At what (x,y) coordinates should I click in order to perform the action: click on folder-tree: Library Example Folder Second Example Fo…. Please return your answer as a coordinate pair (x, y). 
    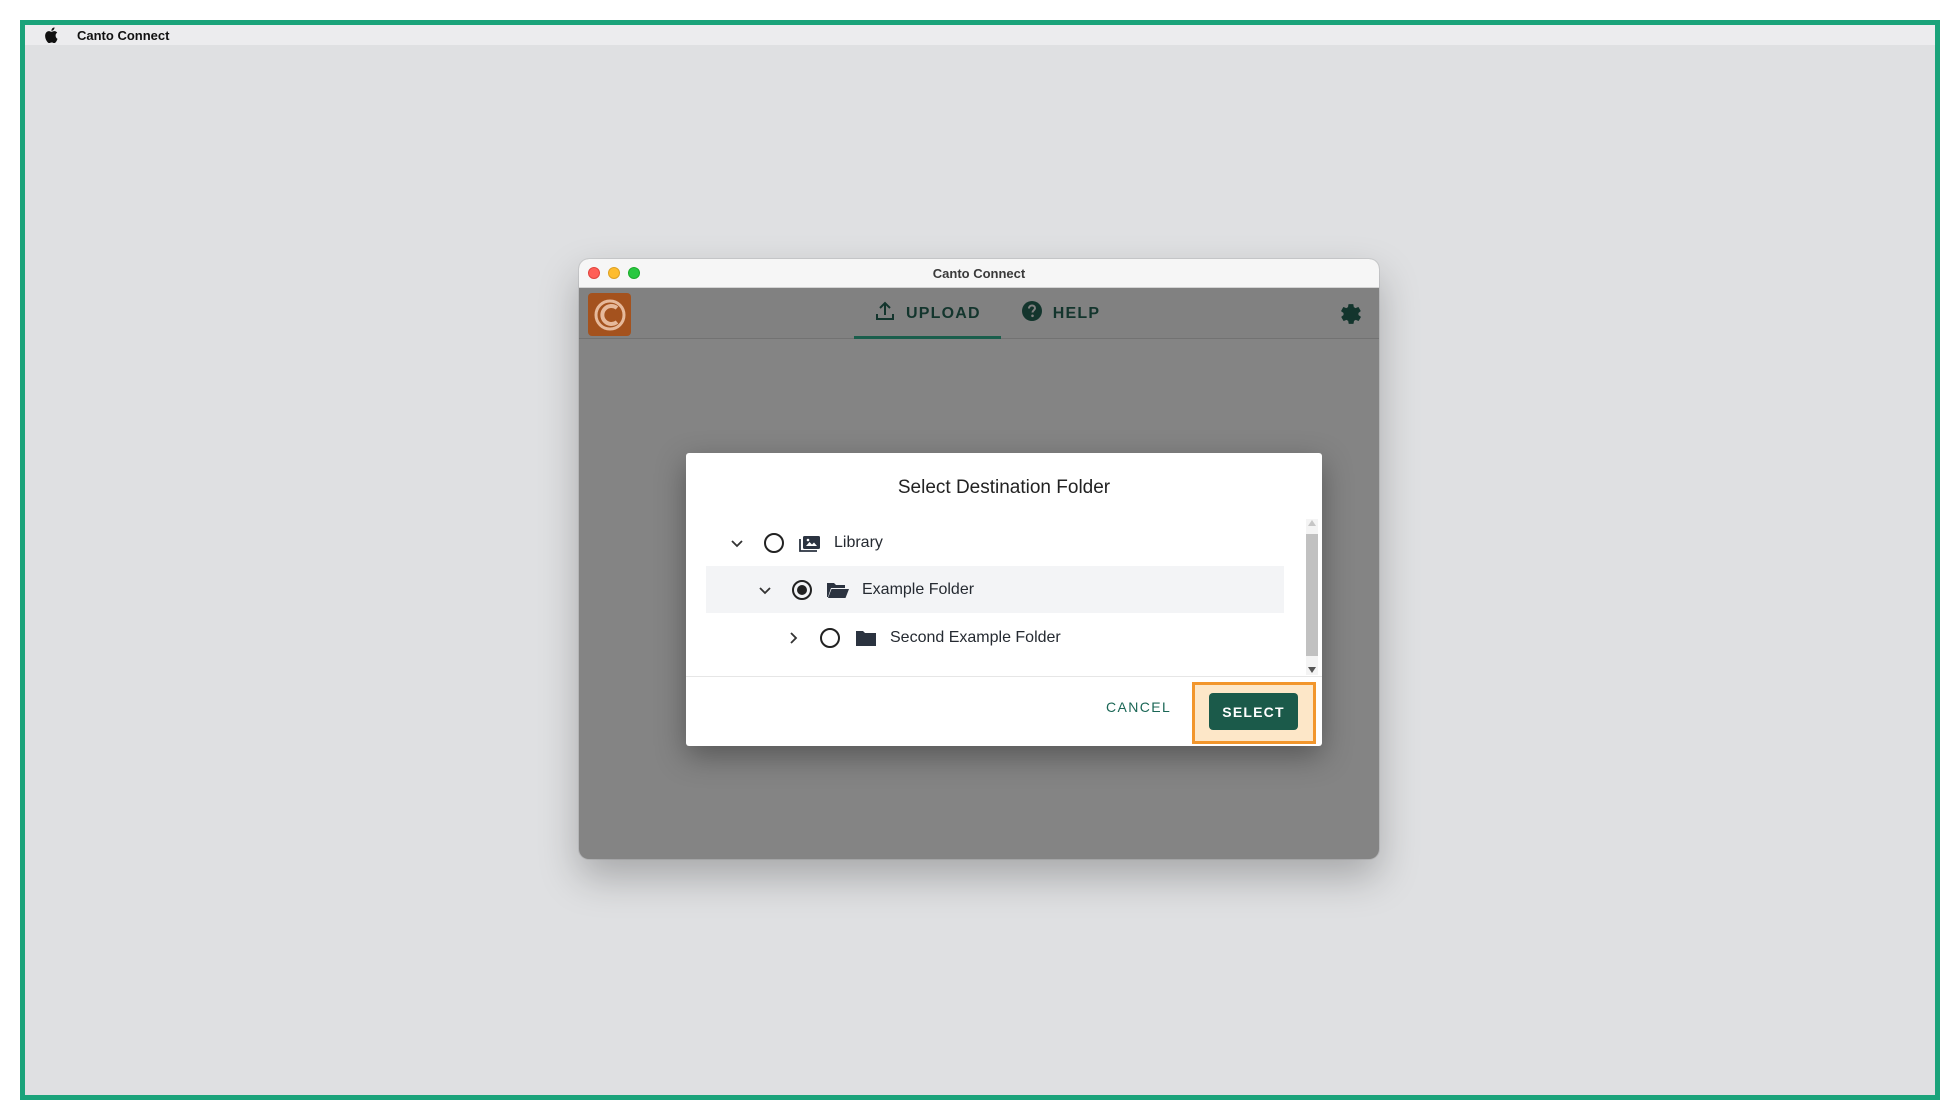
    Looking at the image, I should click on (995, 591).